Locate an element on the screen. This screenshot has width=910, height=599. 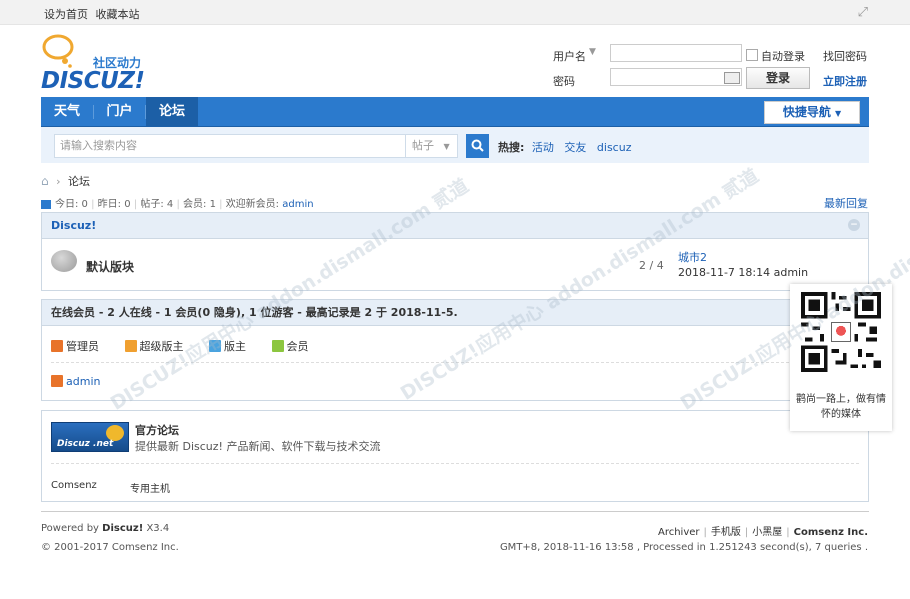
breadcrumb-current: 论坛 is located at coordinates (79, 181).